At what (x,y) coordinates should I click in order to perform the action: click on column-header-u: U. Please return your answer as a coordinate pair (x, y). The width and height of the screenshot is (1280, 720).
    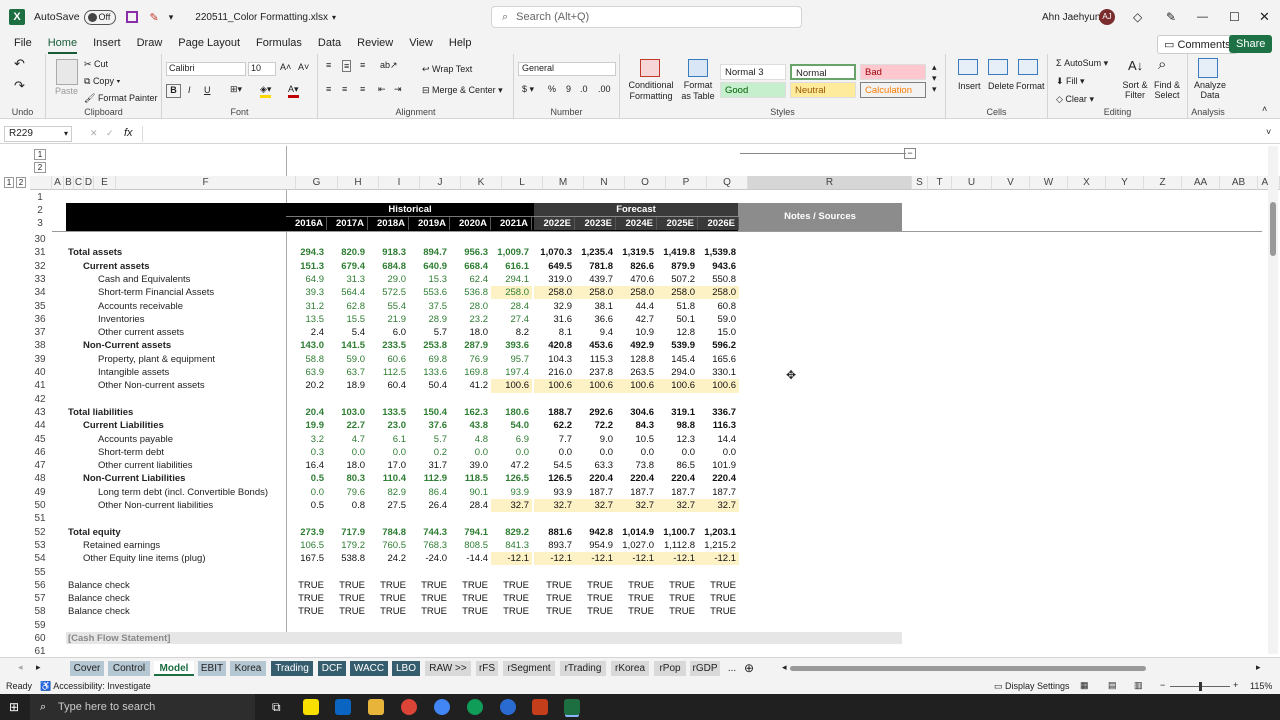
    Looking at the image, I should click on (972, 183).